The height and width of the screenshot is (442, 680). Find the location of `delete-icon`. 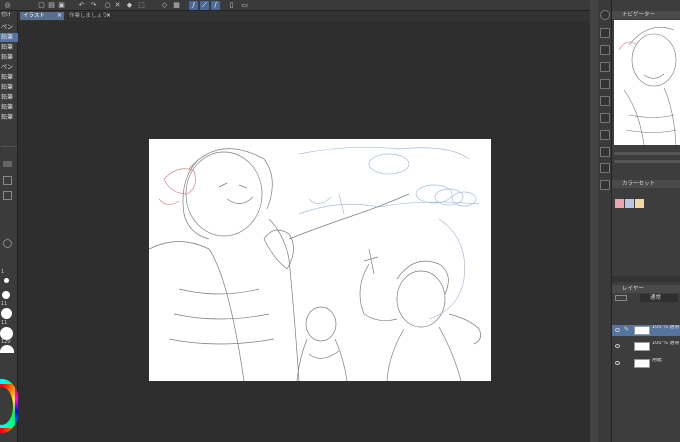

delete-icon is located at coordinates (605, 67).